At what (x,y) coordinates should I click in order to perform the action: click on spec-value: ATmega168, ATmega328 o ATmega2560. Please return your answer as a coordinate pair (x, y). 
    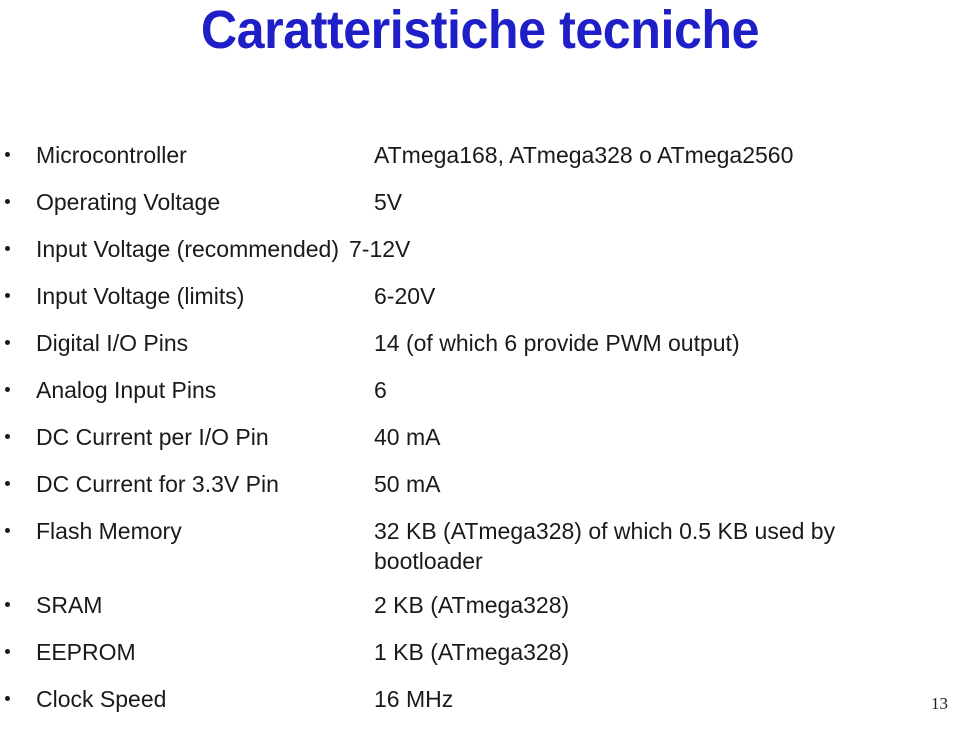
    Looking at the image, I should click on (584, 155).